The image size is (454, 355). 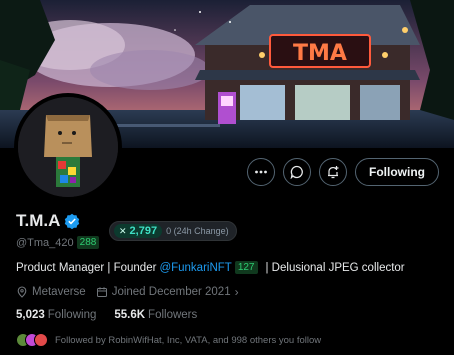 I want to click on avatar, so click(x=68, y=147).